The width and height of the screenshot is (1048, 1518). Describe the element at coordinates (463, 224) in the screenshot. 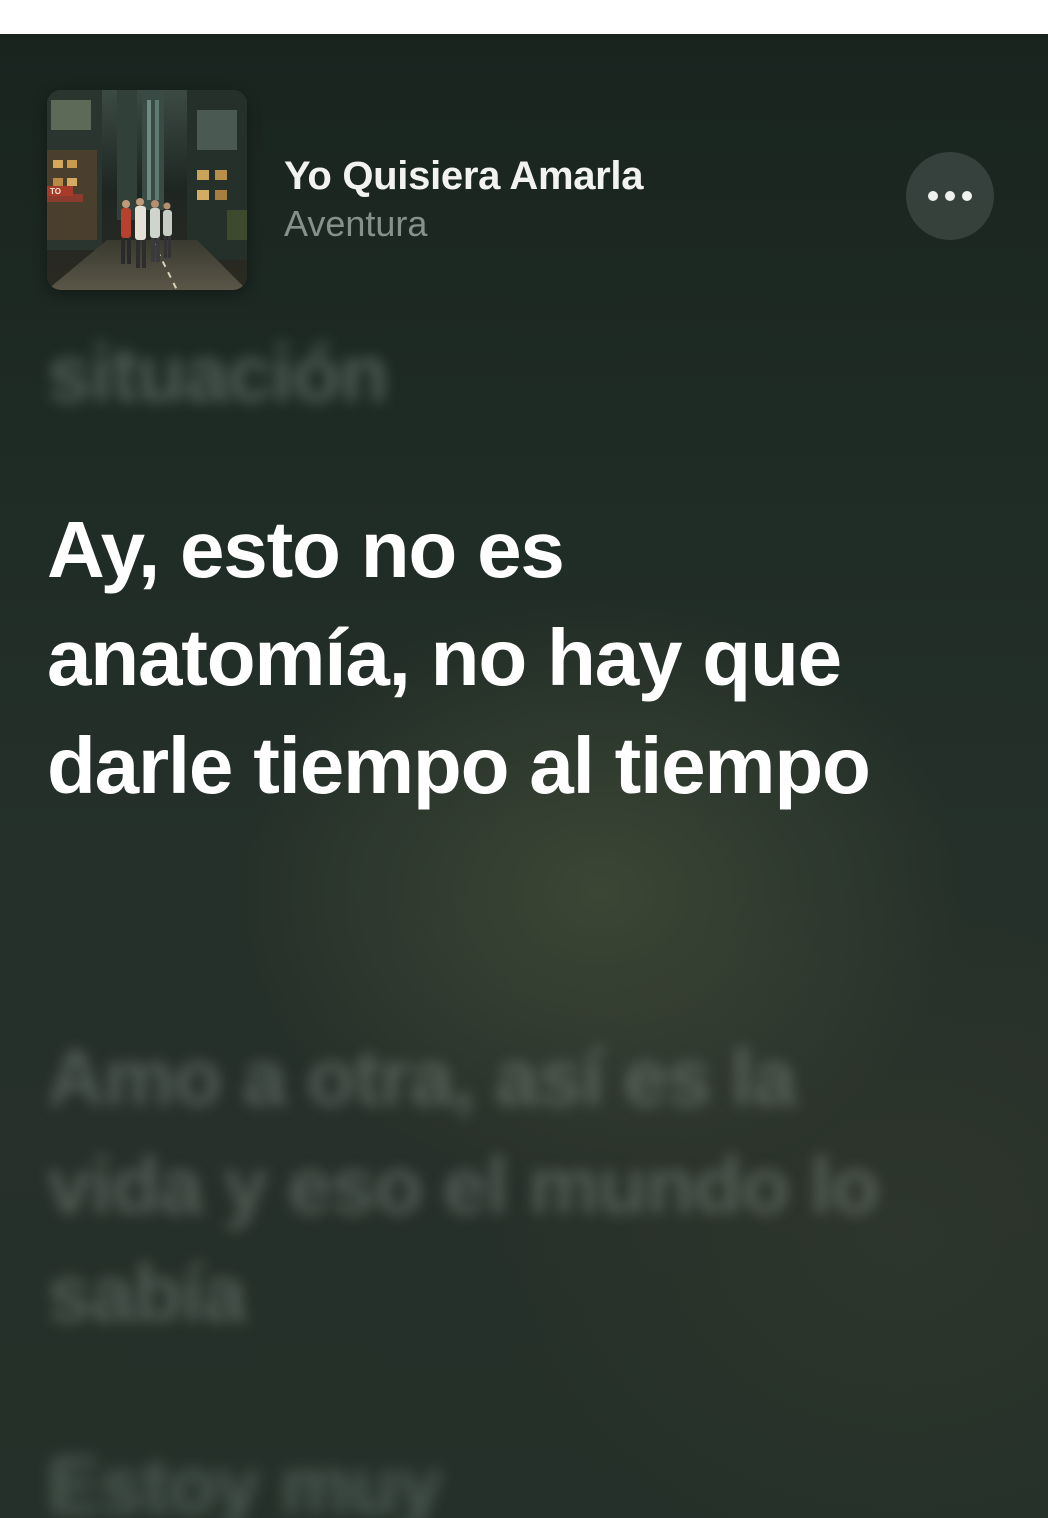

I see `track-artist: Aventura` at that location.